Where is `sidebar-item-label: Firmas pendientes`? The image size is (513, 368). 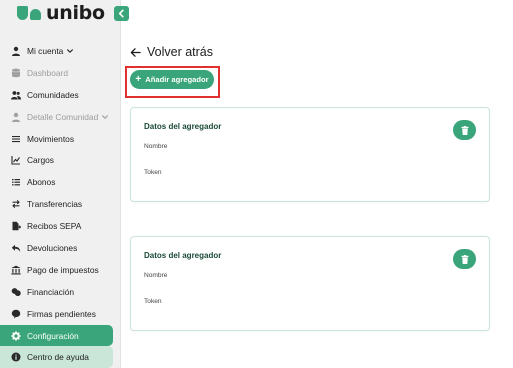 sidebar-item-label: Firmas pendientes is located at coordinates (61, 313).